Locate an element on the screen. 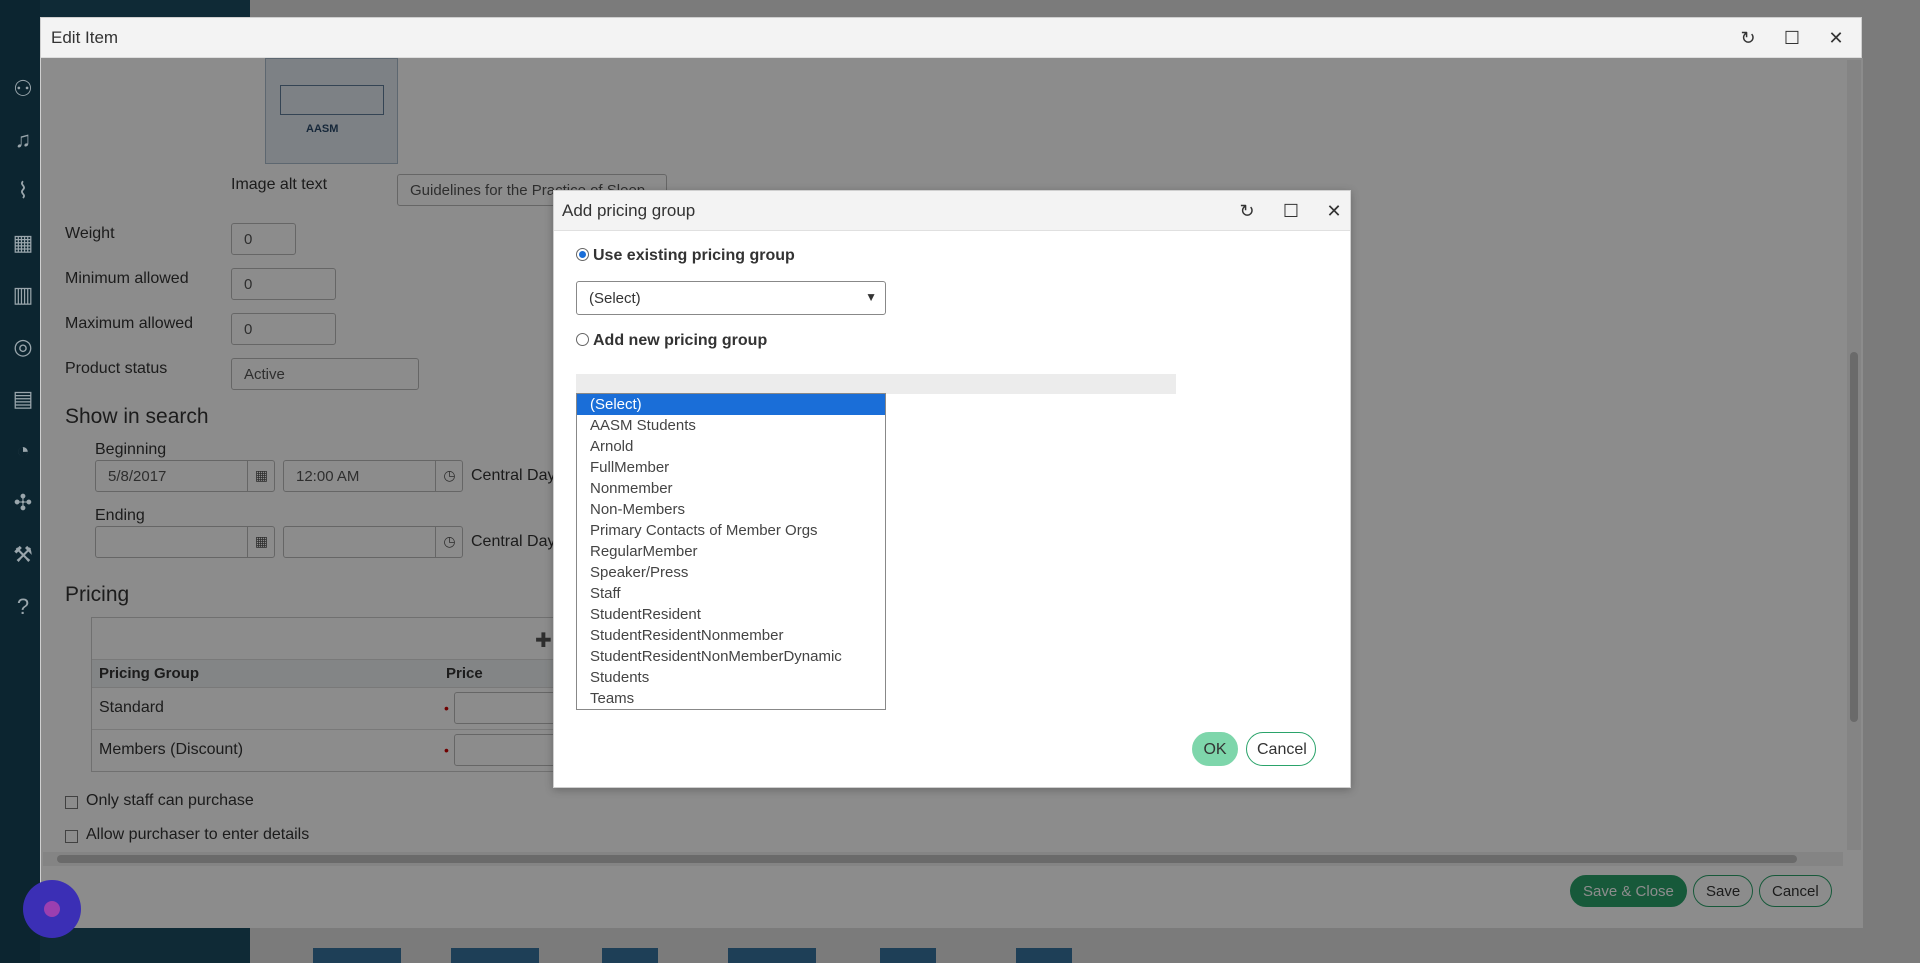 This screenshot has height=963, width=1920. ok-button: OK is located at coordinates (1215, 749).